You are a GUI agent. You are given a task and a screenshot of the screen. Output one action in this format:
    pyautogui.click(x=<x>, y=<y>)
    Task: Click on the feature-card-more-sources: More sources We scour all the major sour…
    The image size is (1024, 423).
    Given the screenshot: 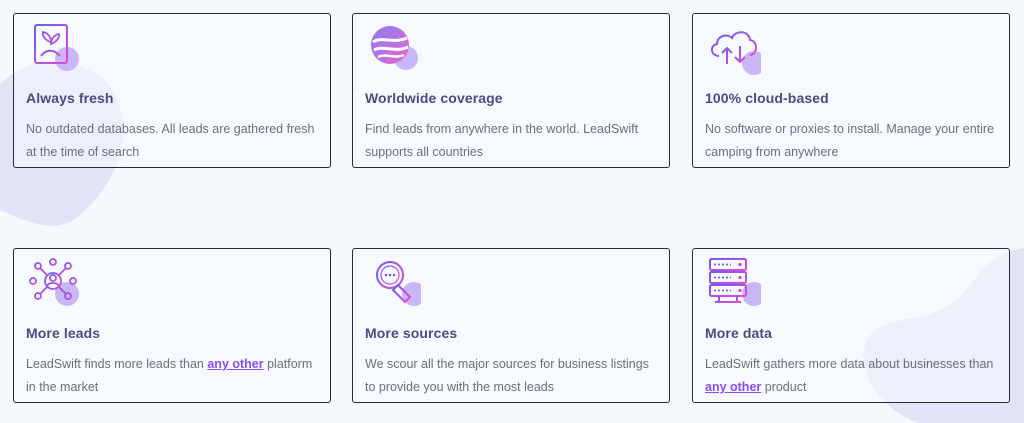 What is the action you would take?
    pyautogui.click(x=511, y=325)
    